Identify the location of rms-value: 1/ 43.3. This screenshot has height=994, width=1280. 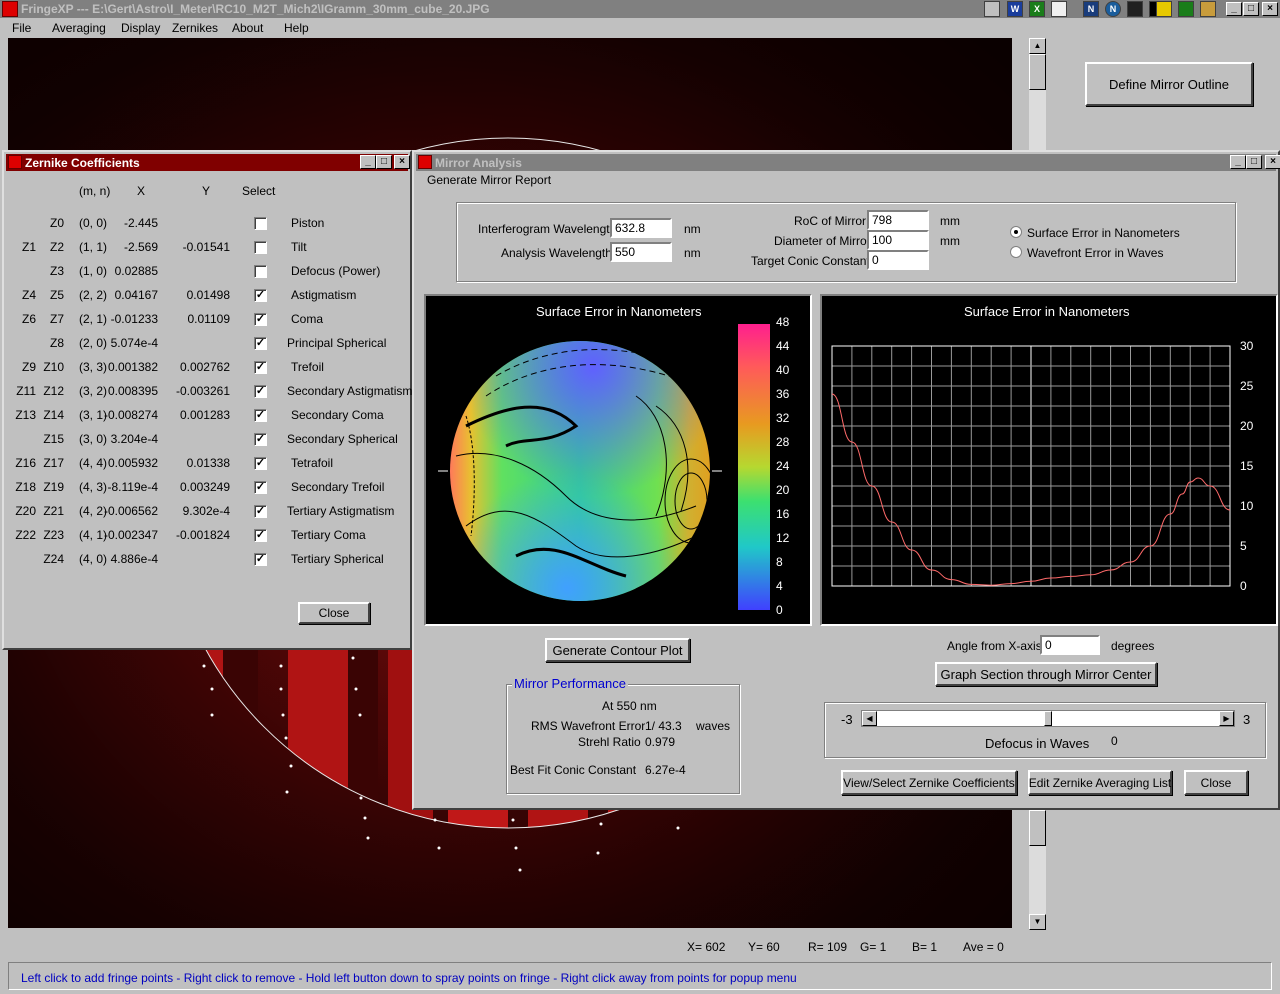
(663, 726).